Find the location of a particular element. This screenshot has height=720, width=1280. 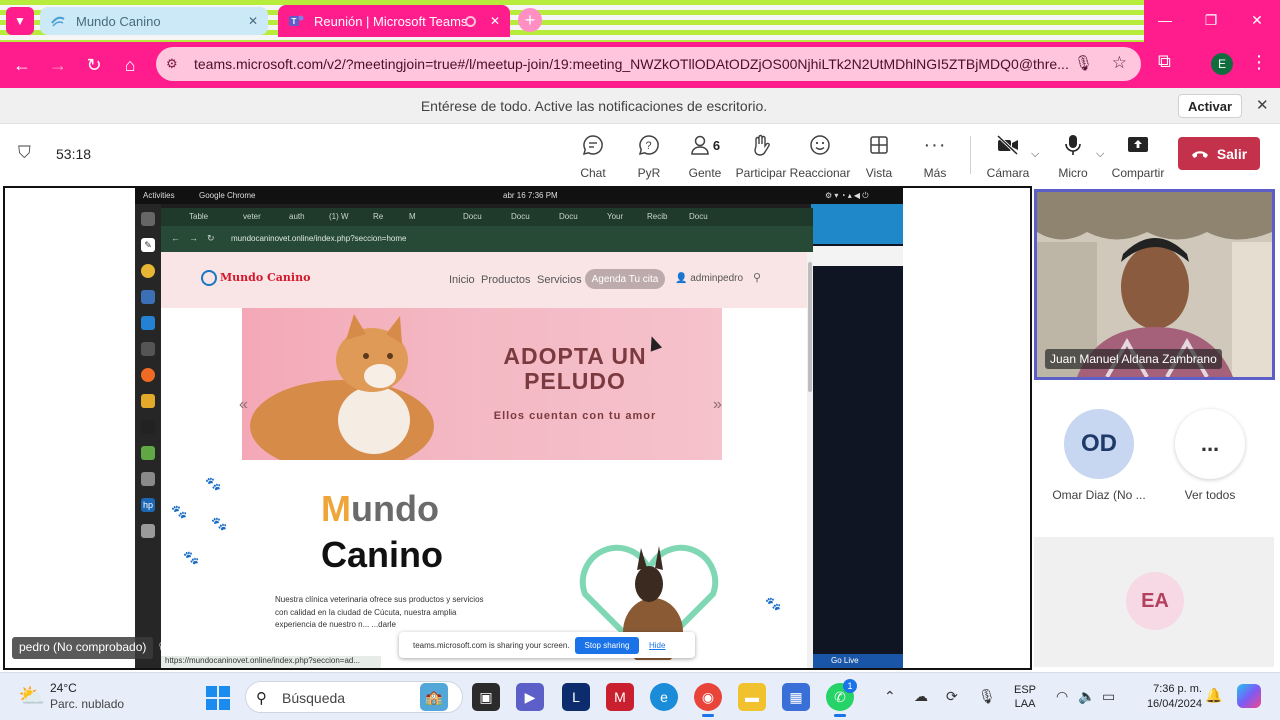

forward-icon: → is located at coordinates (58, 65).